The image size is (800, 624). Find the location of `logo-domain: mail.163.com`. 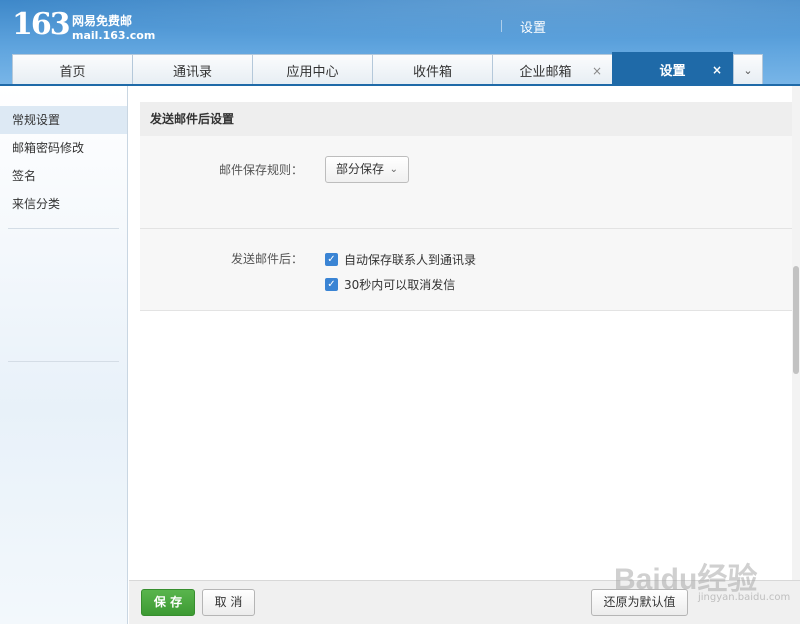

logo-domain: mail.163.com is located at coordinates (114, 35).